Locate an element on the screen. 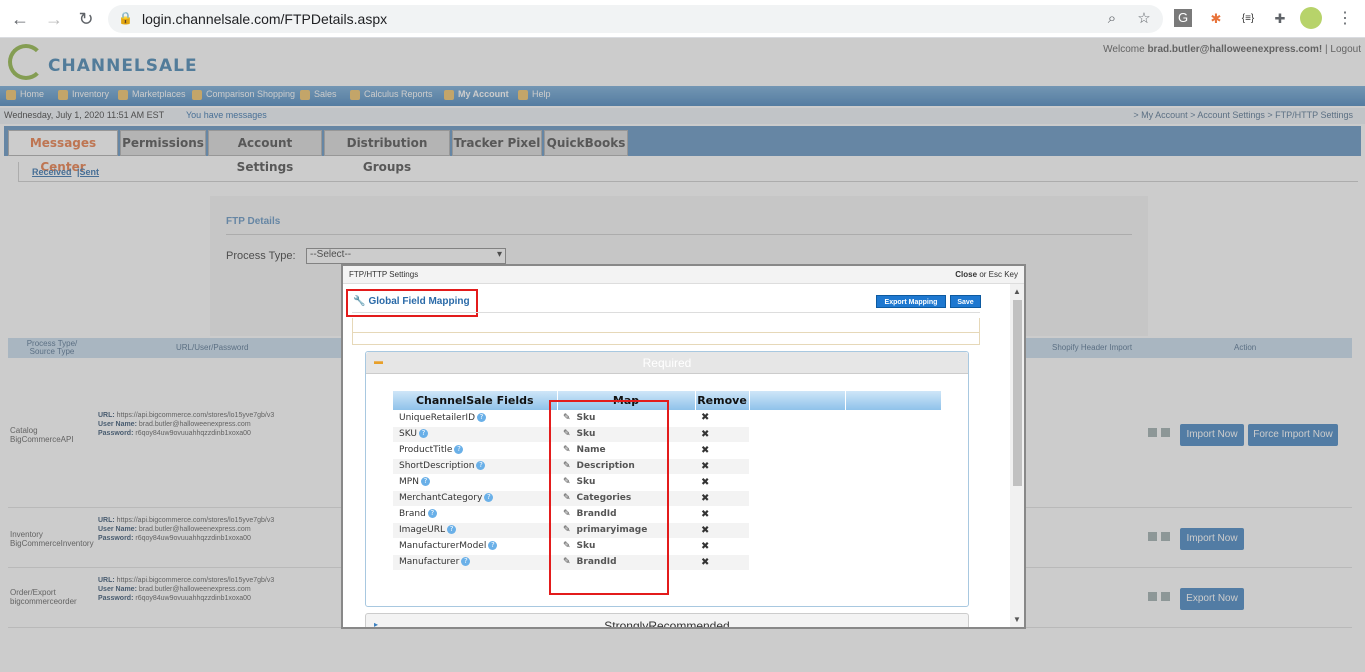 The image size is (1365, 672). more-menu-icon: ⋮ is located at coordinates (1345, 19).